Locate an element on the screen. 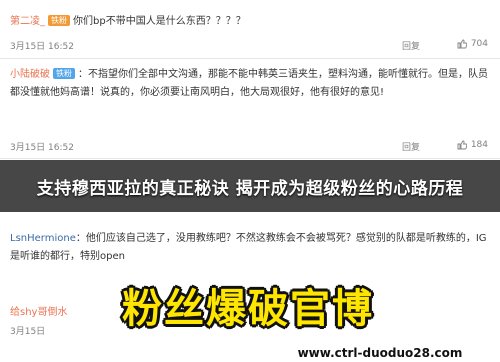 The image size is (500, 362). watermark-text: www.ctrl-duoduo28.com is located at coordinates (380, 352).